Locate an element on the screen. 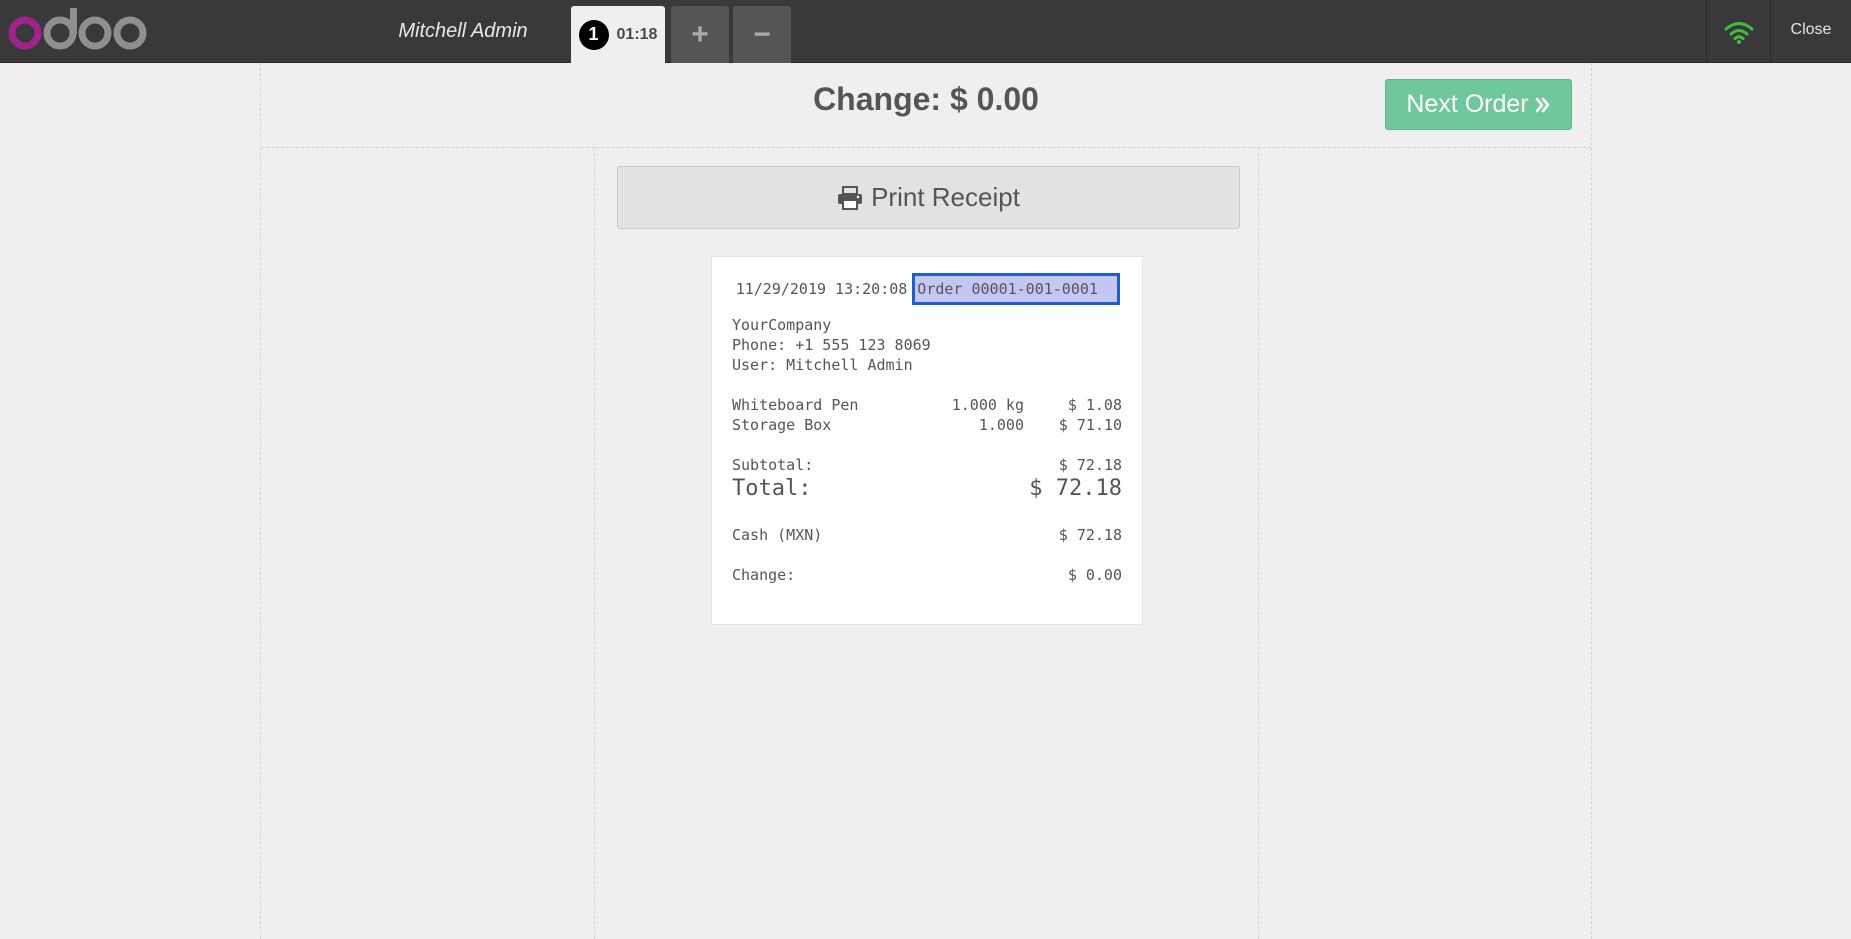 The height and width of the screenshot is (939, 1851). odoo-logo is located at coordinates (80, 29).